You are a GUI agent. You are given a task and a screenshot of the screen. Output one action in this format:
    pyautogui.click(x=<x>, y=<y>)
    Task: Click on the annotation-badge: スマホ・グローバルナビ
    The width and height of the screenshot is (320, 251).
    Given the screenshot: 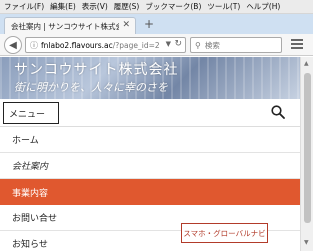 What is the action you would take?
    pyautogui.click(x=224, y=233)
    